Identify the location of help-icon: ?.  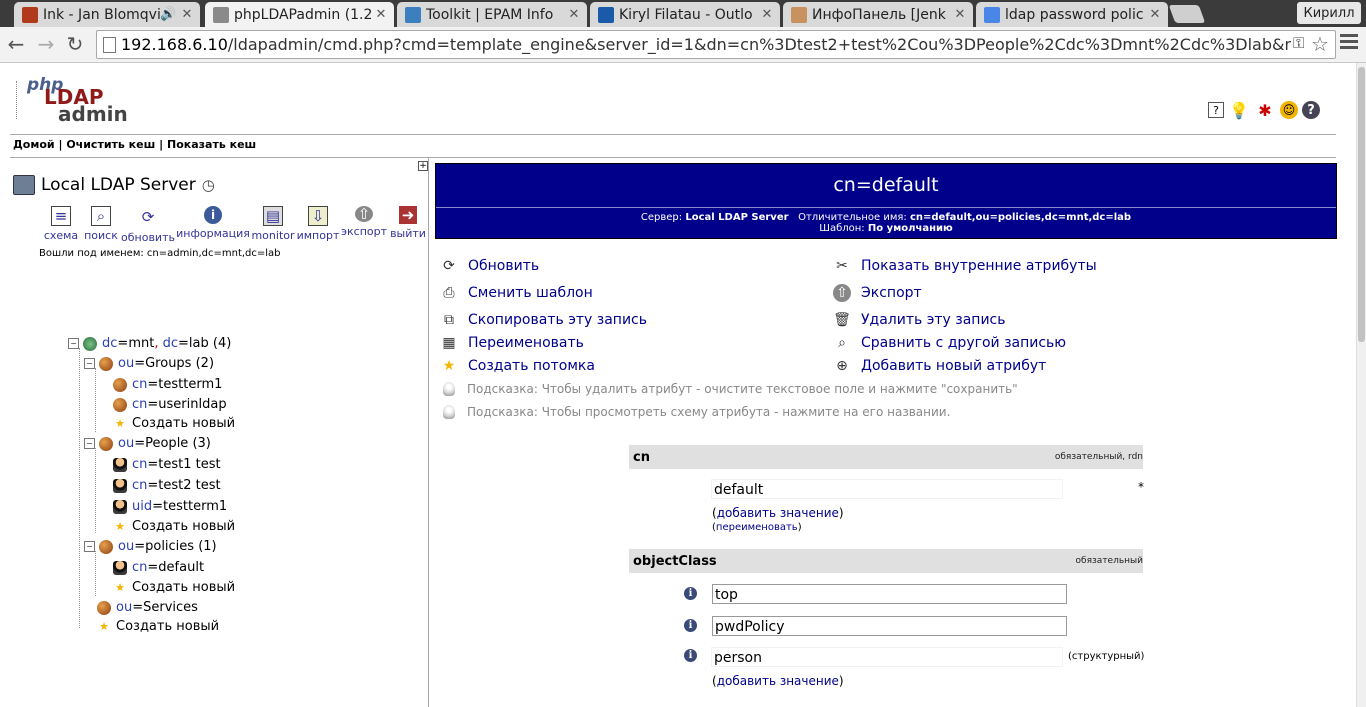
(1216, 110).